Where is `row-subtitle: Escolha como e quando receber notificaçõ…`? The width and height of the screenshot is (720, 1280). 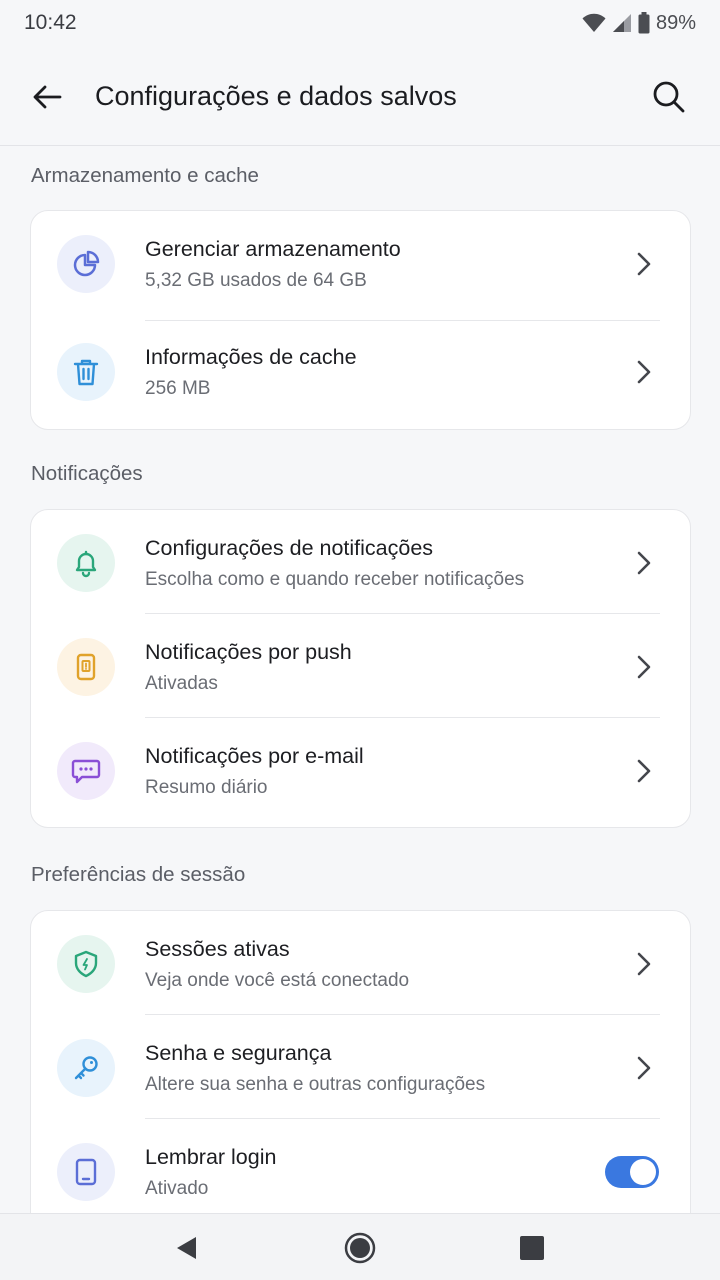 row-subtitle: Escolha como e quando receber notificaçõ… is located at coordinates (335, 579).